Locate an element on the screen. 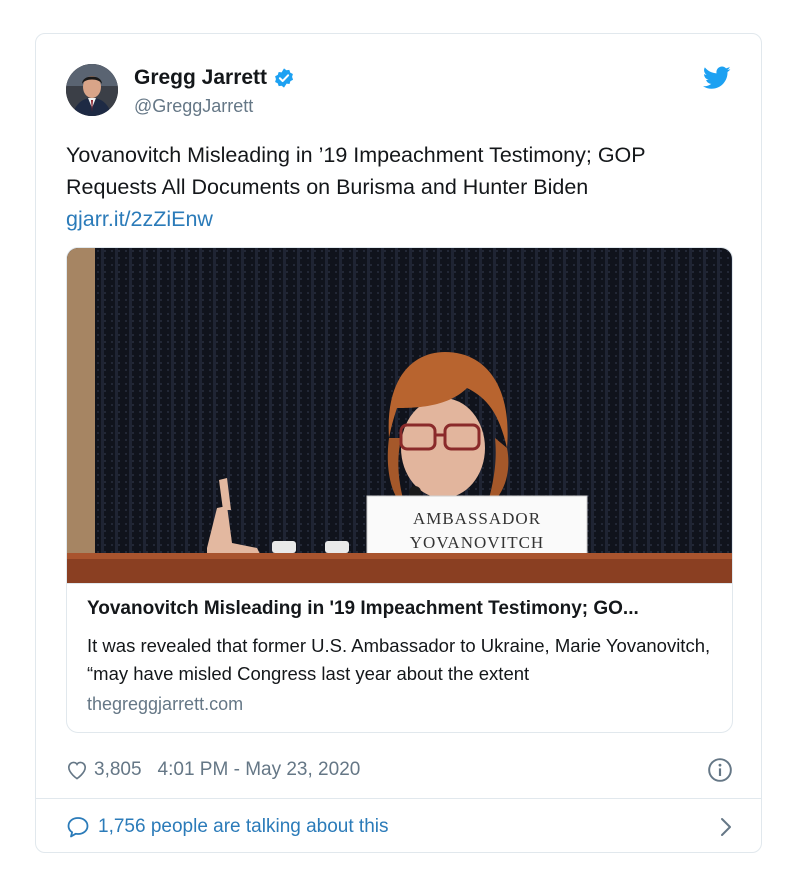 The image size is (800, 889). like-count: 3,805 is located at coordinates (118, 769).